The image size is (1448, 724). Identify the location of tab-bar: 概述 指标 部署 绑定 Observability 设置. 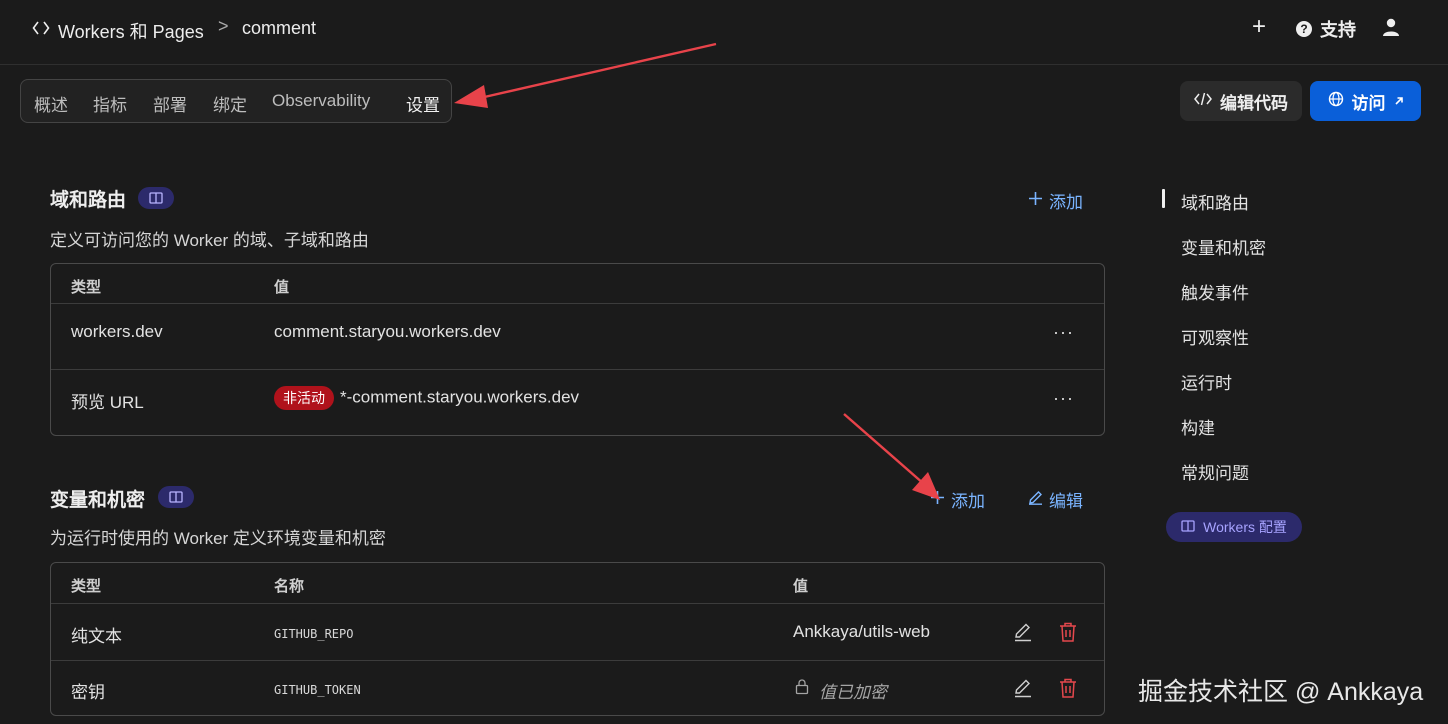
(236, 101).